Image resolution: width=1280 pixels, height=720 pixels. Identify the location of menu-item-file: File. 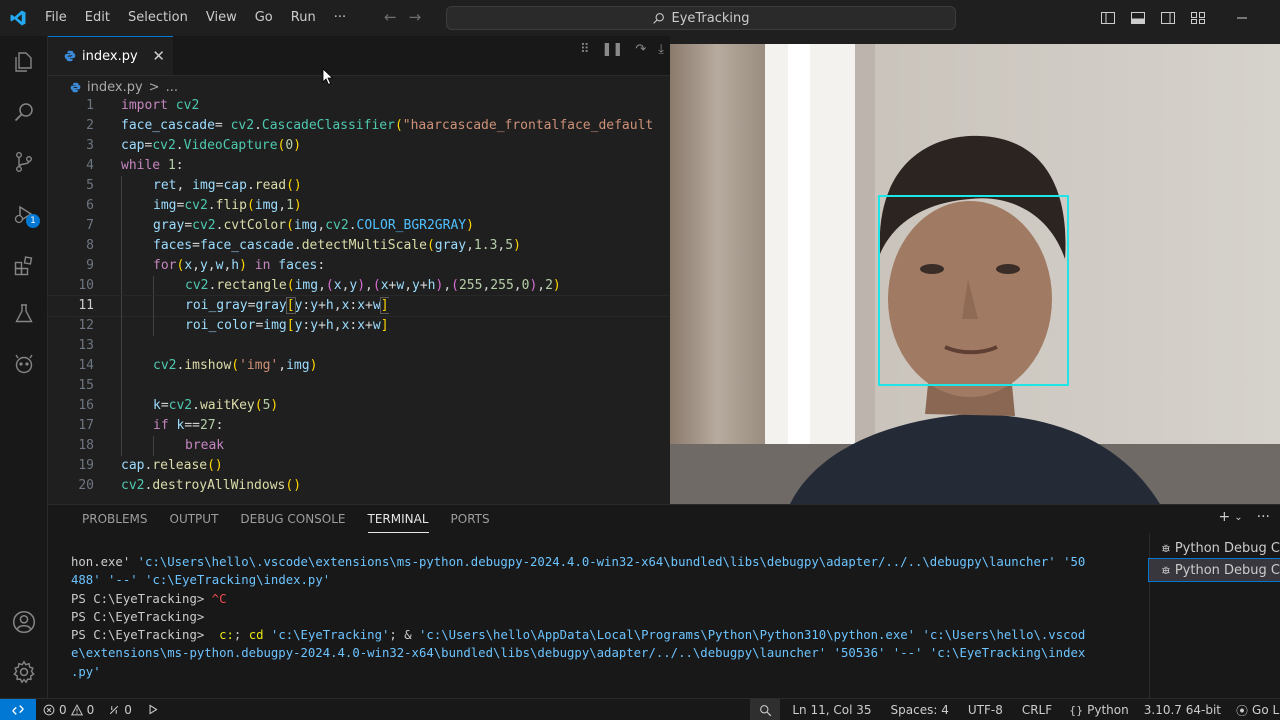
(56, 18).